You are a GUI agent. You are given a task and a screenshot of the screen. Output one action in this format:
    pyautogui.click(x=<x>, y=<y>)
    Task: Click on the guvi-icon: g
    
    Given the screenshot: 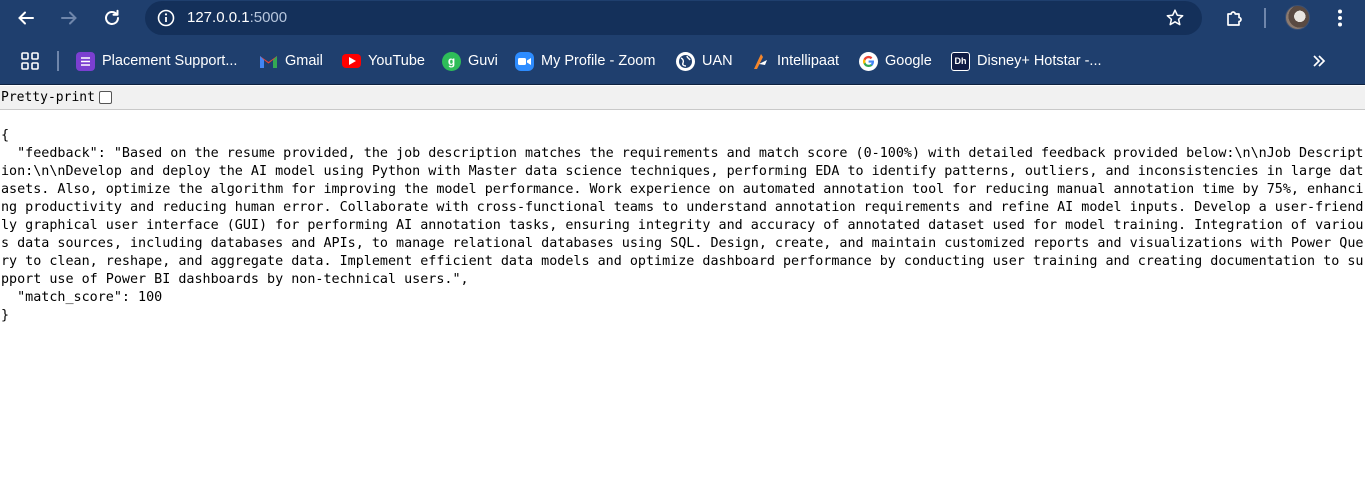 What is the action you would take?
    pyautogui.click(x=451, y=61)
    